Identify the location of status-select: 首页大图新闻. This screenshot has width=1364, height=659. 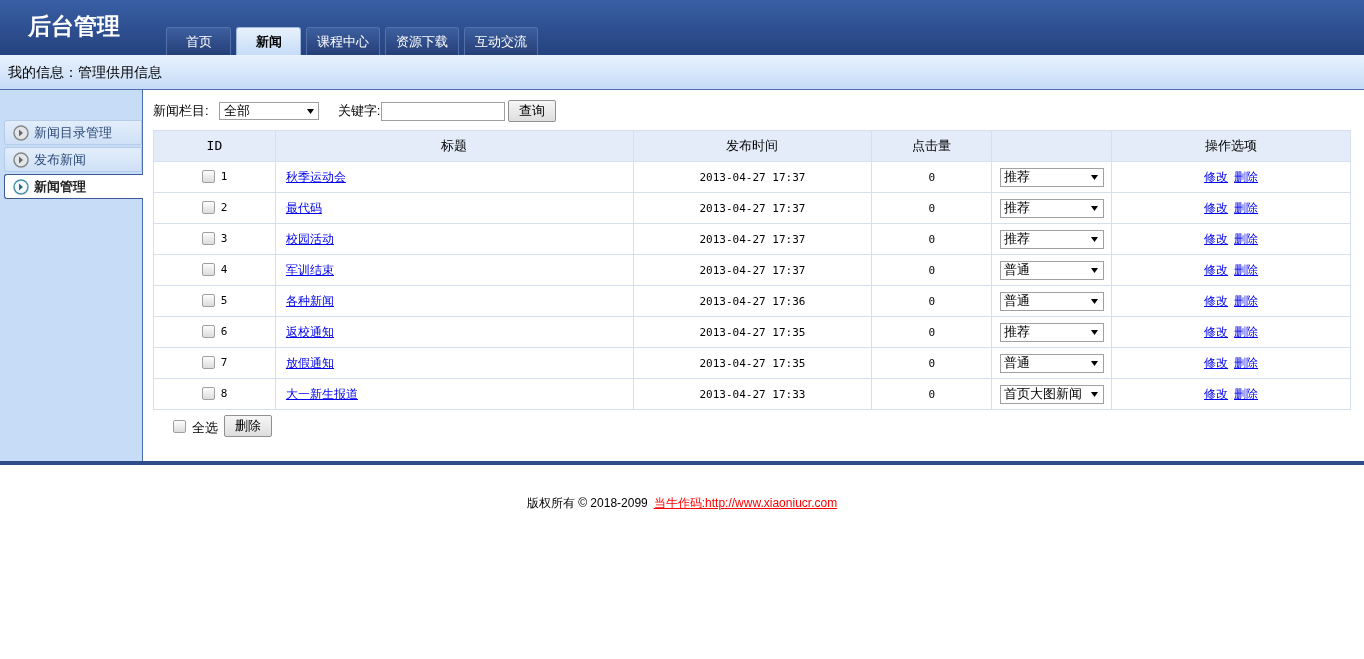
(1052, 394).